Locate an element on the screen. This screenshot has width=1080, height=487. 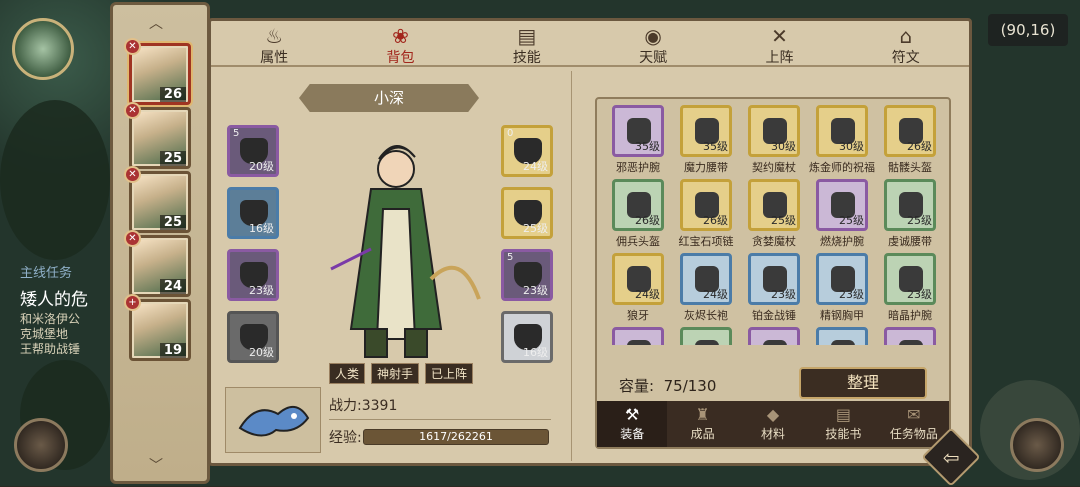
inventory-item: 25级贪婪魔杖 is located at coordinates (774, 215).